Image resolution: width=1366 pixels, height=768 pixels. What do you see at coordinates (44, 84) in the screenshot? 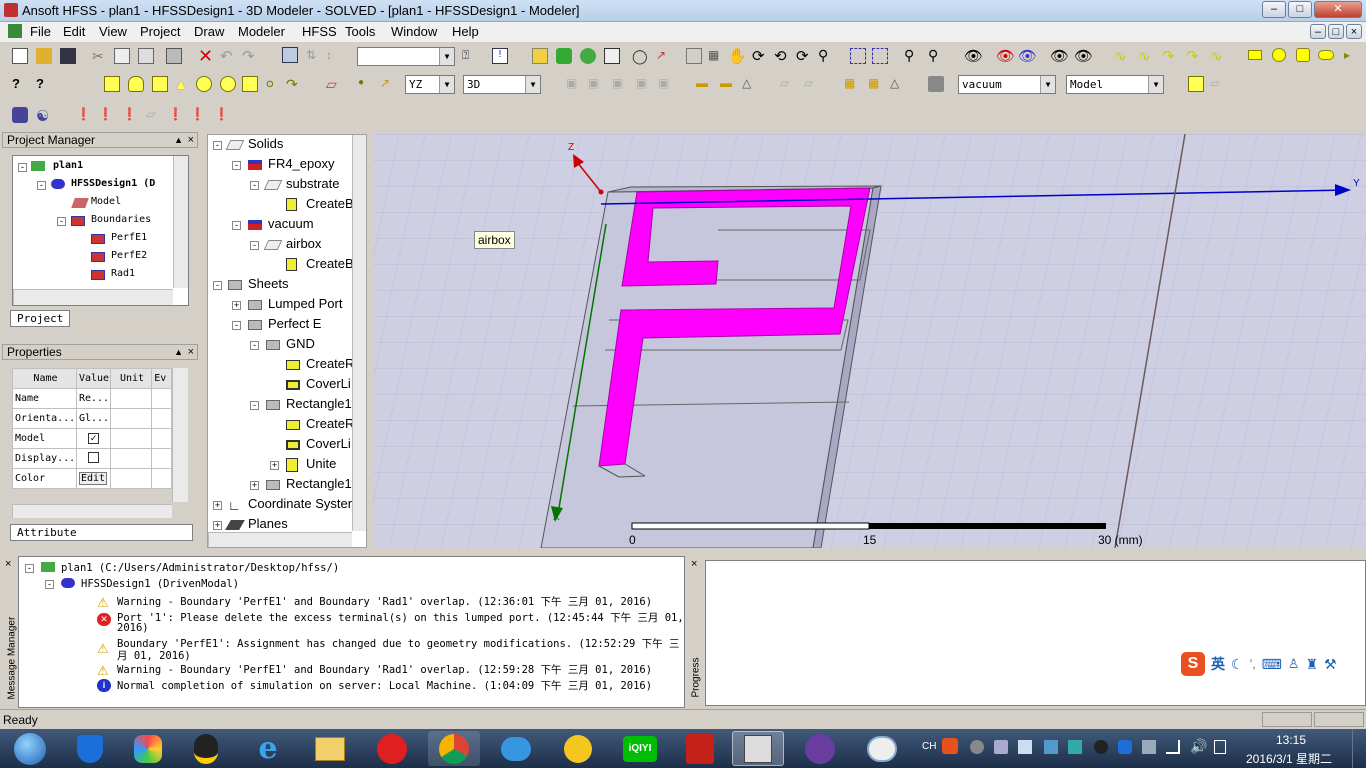
I see `help-icon: ?` at bounding box center [44, 84].